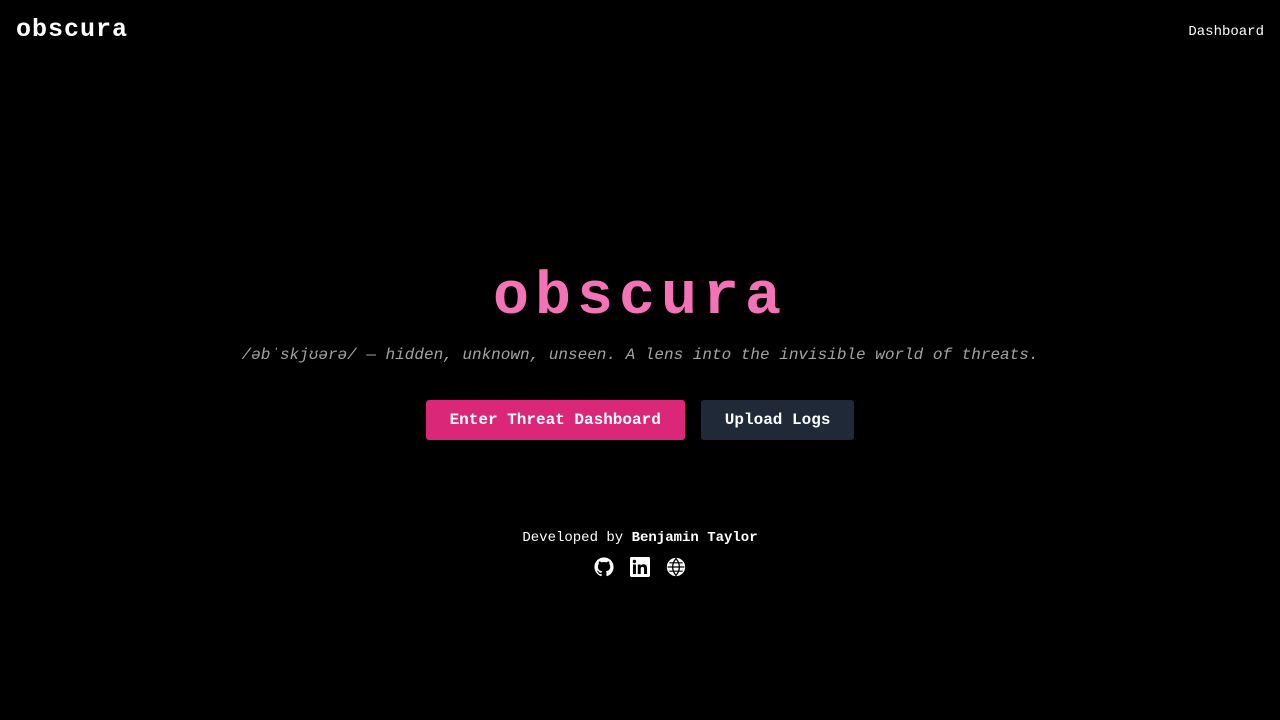 The width and height of the screenshot is (1280, 720). Describe the element at coordinates (1226, 32) in the screenshot. I see `nav-link-dashboard: Dashboard` at that location.